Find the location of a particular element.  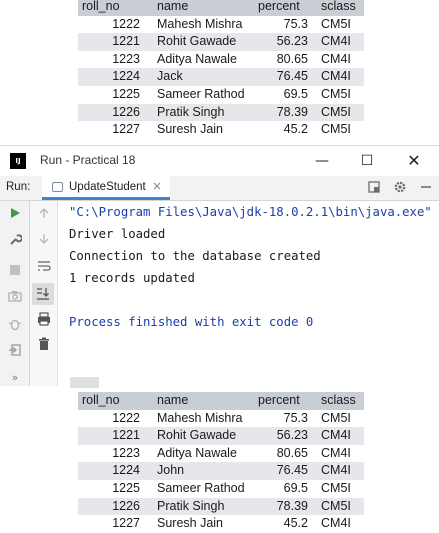

table-cell: John is located at coordinates (204, 471).